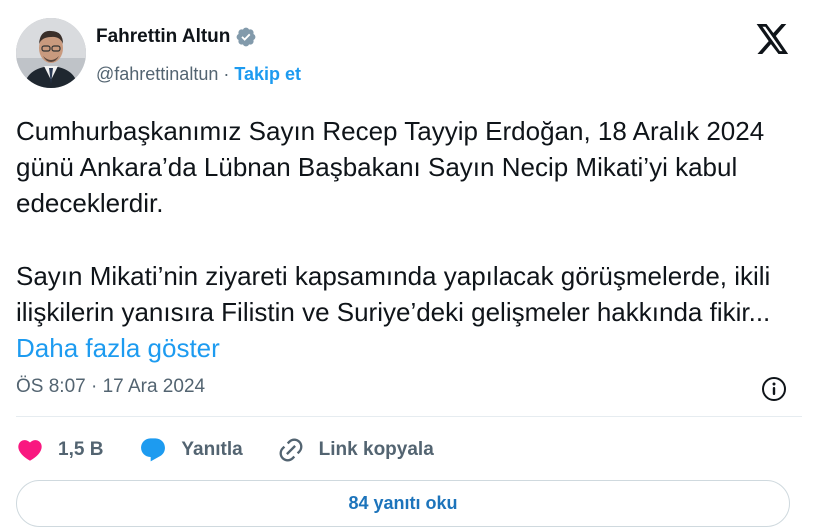 The width and height of the screenshot is (818, 532). Describe the element at coordinates (774, 389) in the screenshot. I see `info-icon` at that location.